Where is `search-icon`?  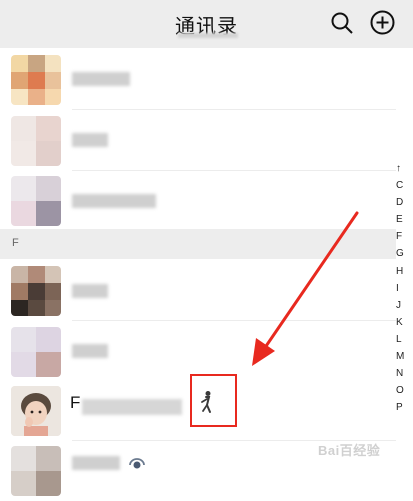 search-icon is located at coordinates (342, 23).